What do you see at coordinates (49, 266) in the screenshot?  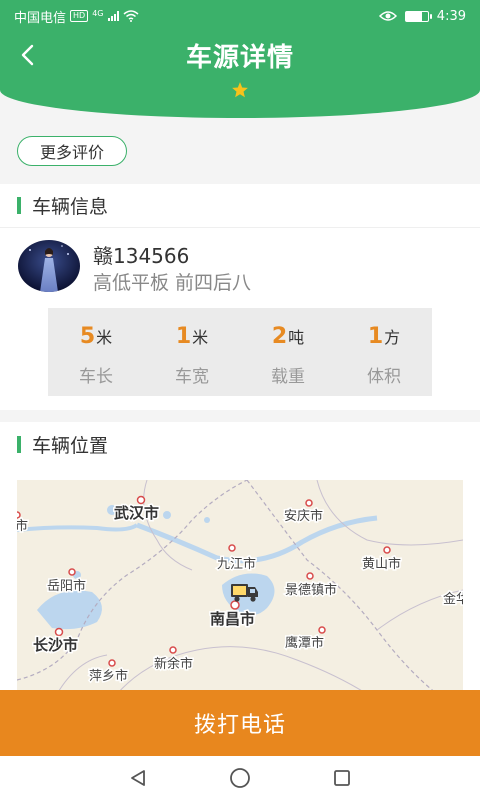 I see `driver-avatar` at bounding box center [49, 266].